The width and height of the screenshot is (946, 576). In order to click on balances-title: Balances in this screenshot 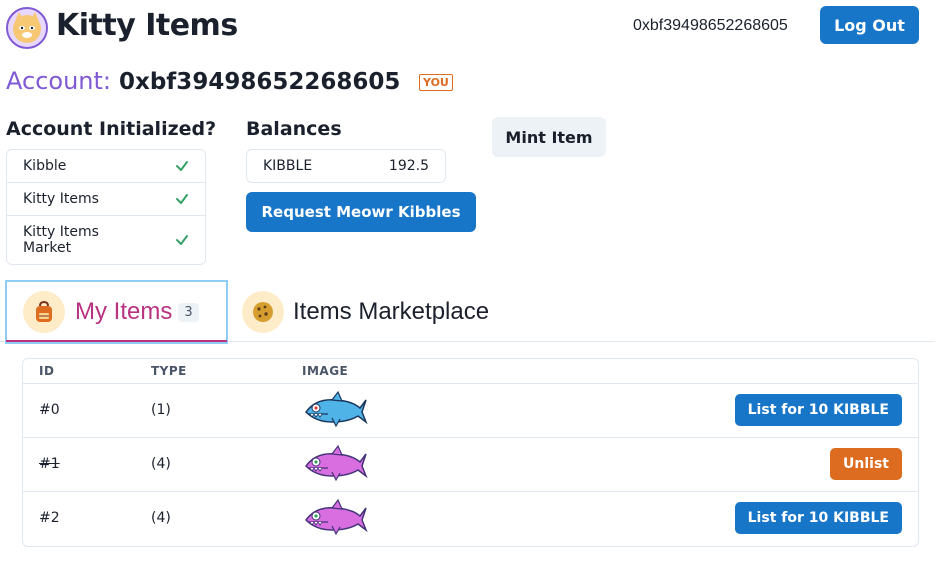, I will do `click(294, 129)`.